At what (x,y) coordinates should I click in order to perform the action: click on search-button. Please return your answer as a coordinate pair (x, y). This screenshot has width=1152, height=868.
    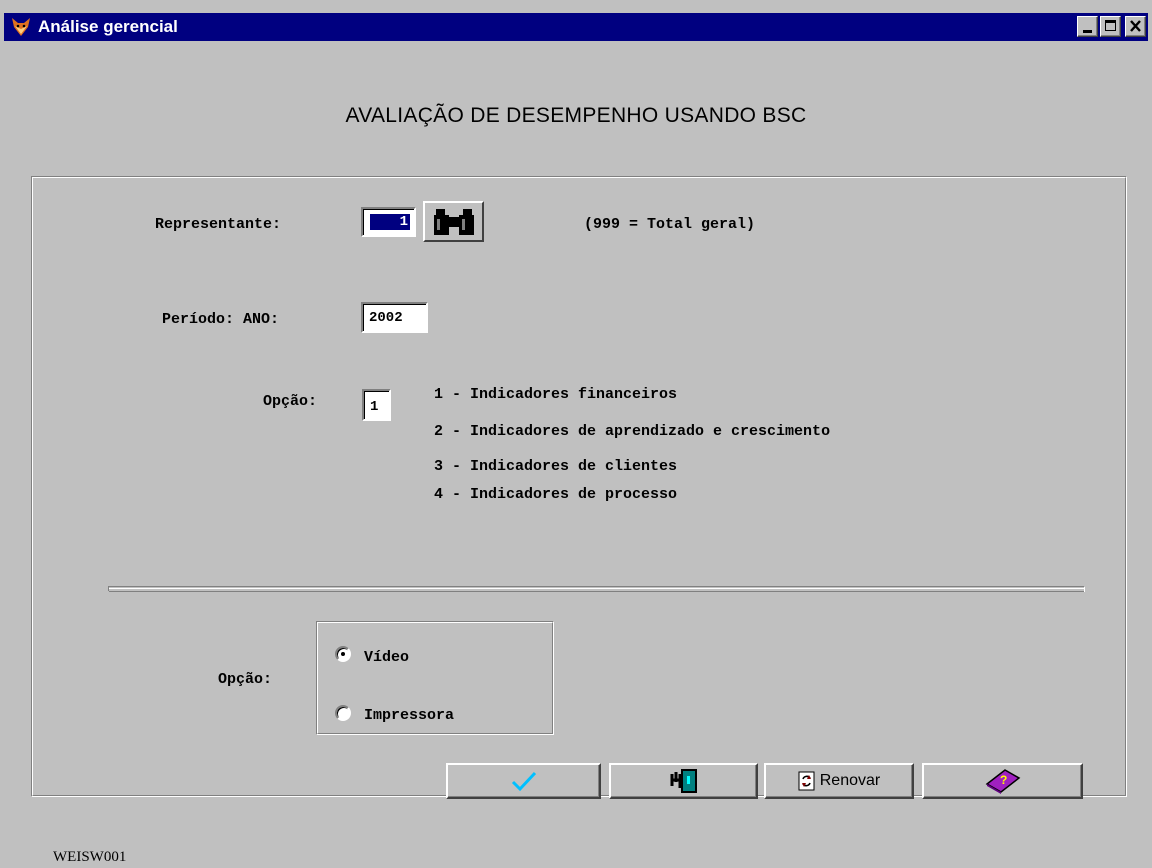
    Looking at the image, I should click on (453, 221).